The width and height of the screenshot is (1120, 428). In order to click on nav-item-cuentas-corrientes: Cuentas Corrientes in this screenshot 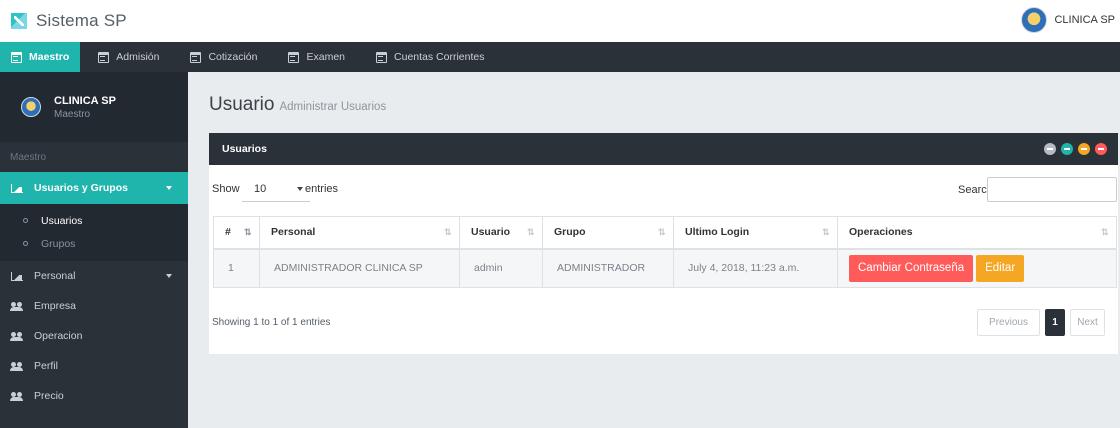, I will do `click(428, 57)`.